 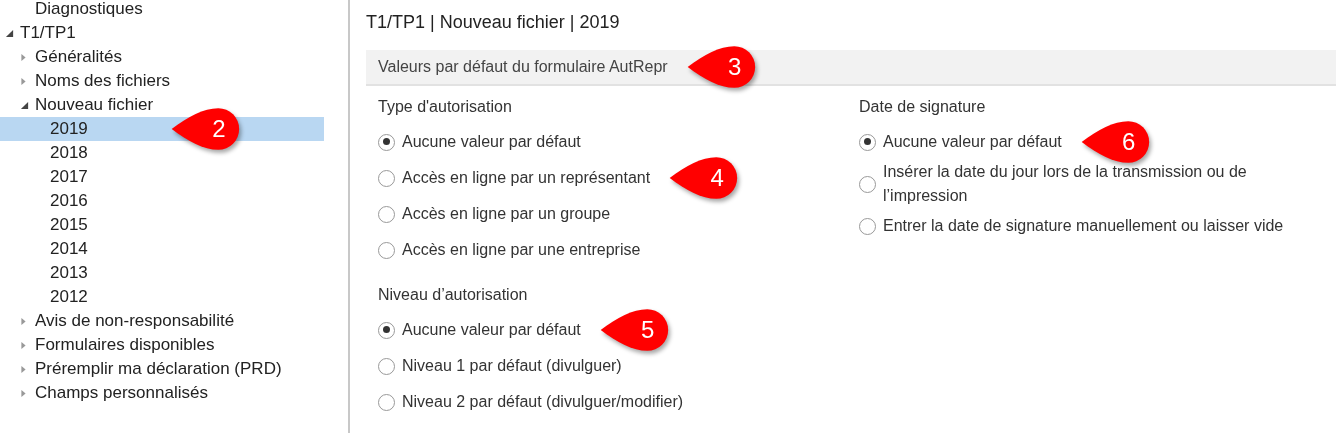 What do you see at coordinates (1071, 226) in the screenshot?
I see `radio-option: Entrer la date de signature manuellement ou laisser vide` at bounding box center [1071, 226].